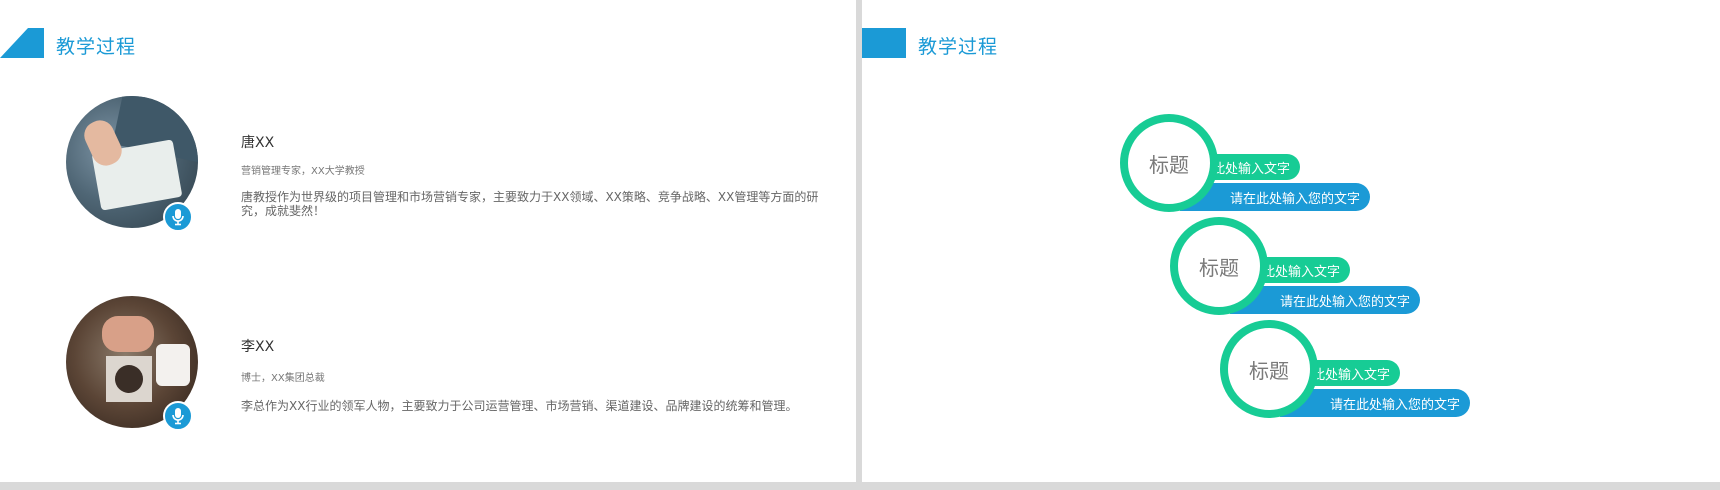 The height and width of the screenshot is (490, 1720). What do you see at coordinates (258, 143) in the screenshot?
I see `person-name-1: 唐XX` at bounding box center [258, 143].